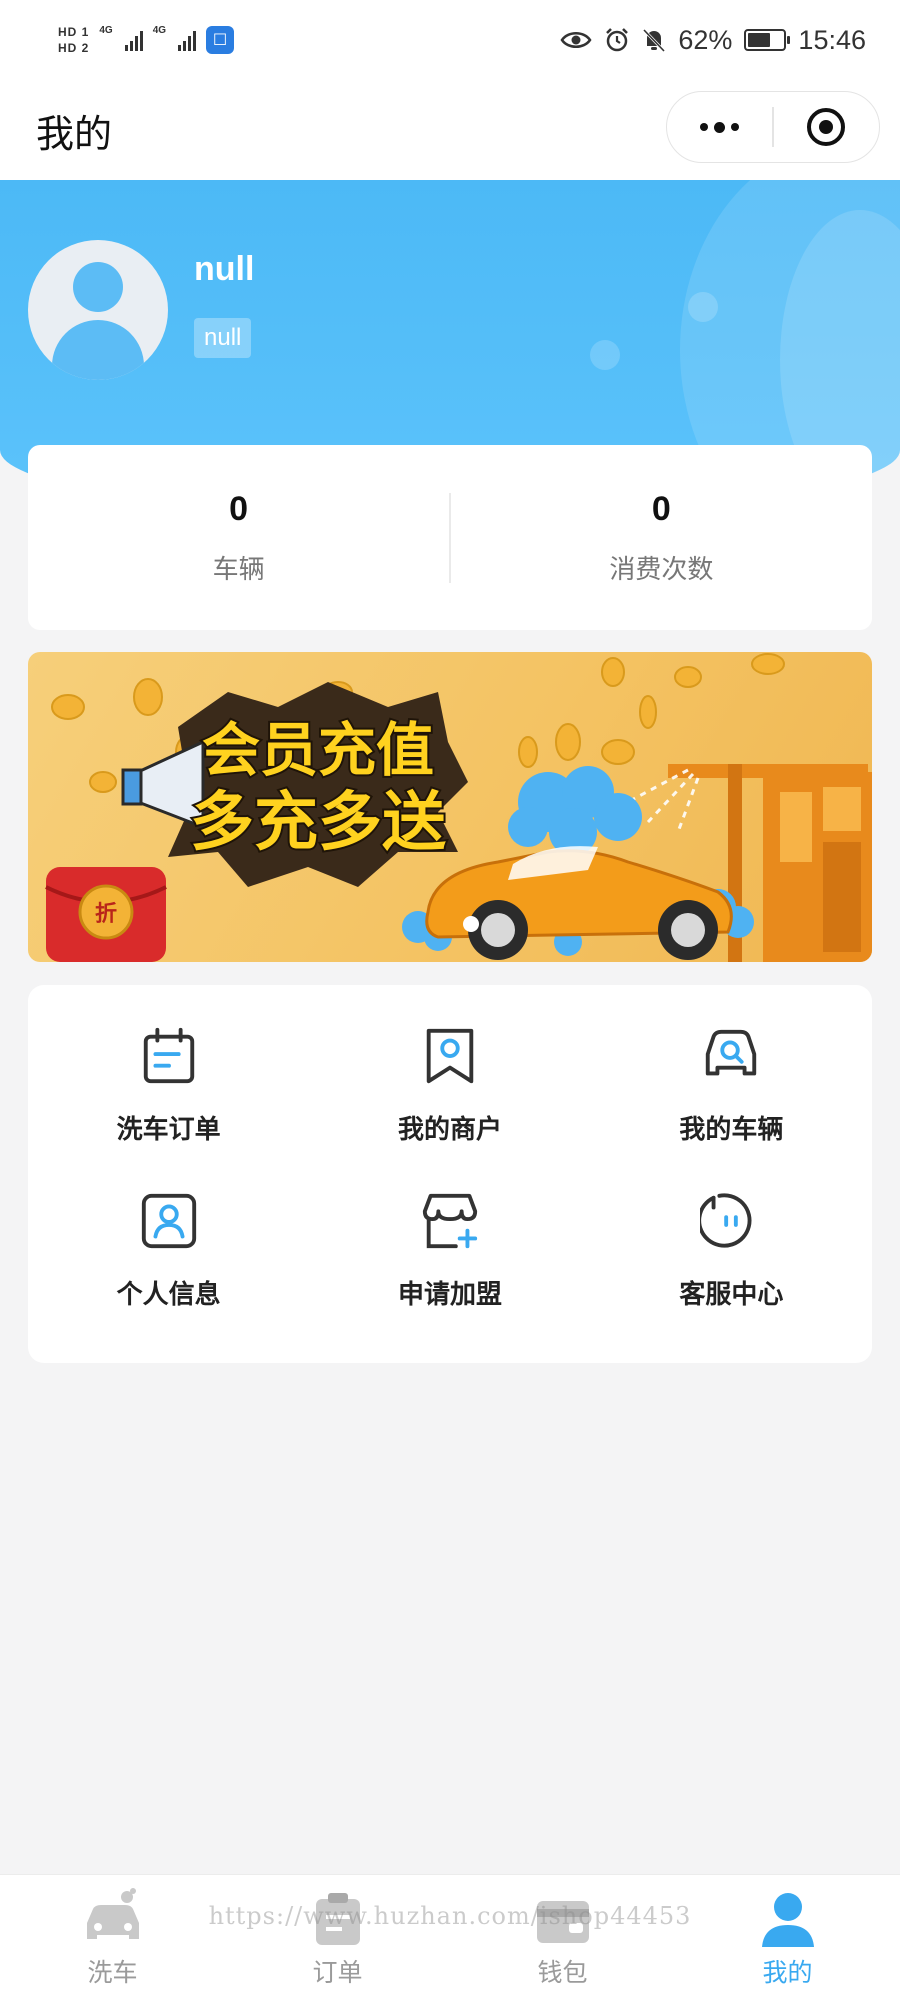  I want to click on bell-muted-icon, so click(654, 40).